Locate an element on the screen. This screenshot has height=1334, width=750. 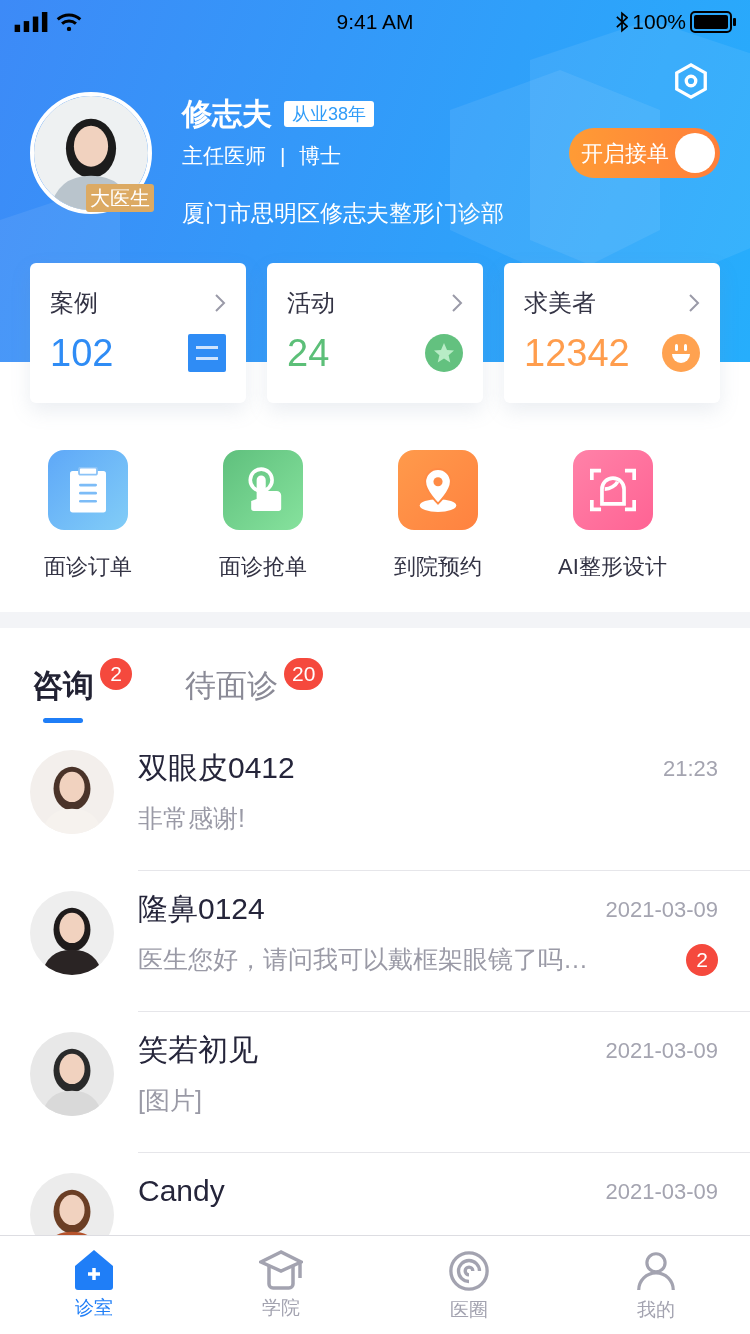
conversation-row: 双眼皮0412 21:23 非常感谢! is located at coordinates (375, 800).